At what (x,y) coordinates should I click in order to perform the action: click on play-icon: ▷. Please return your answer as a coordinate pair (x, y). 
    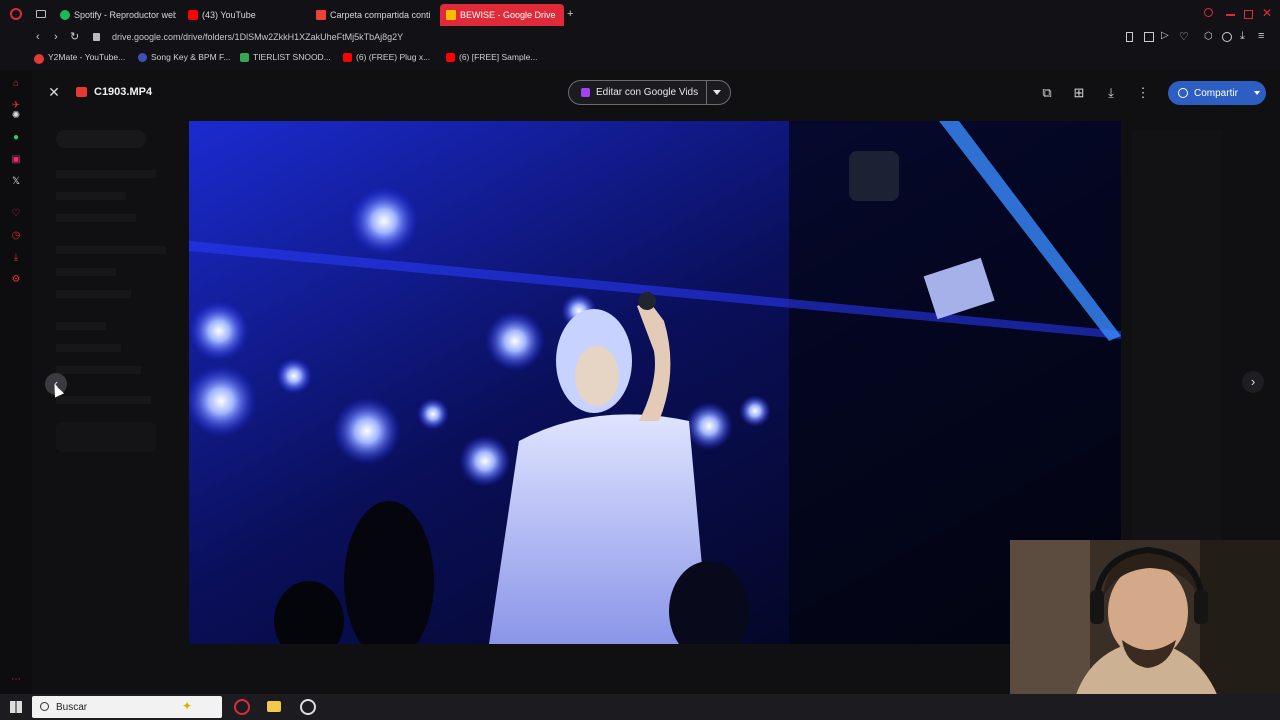
    Looking at the image, I should click on (1165, 35).